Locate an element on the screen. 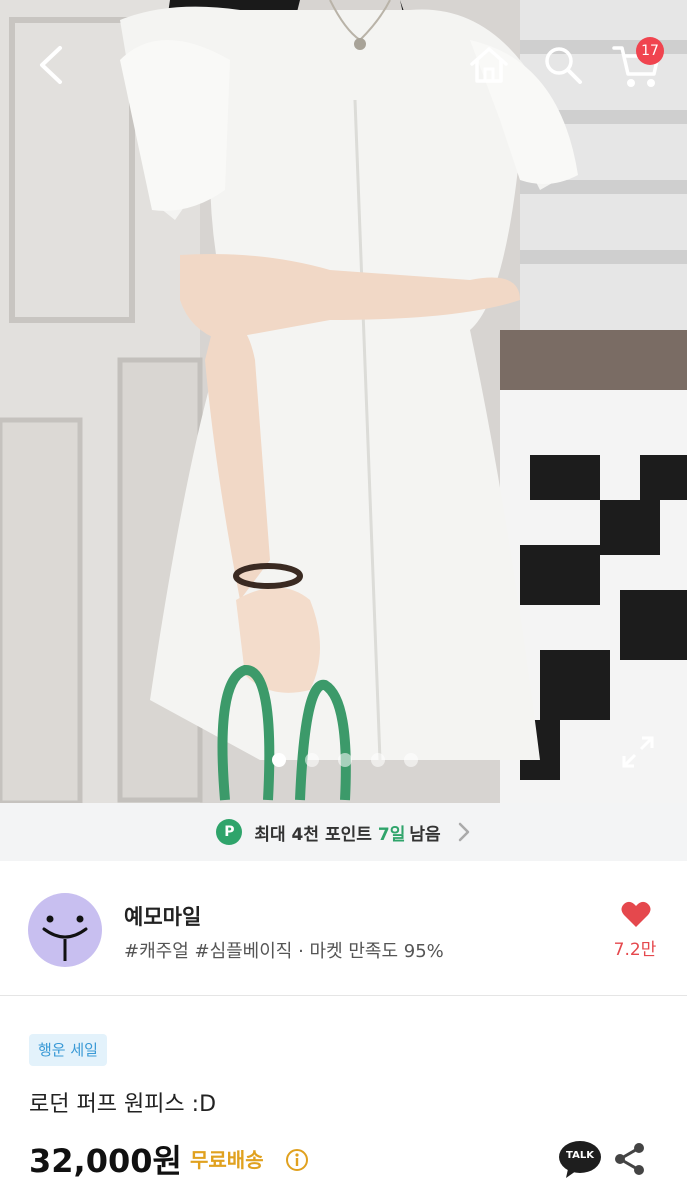  search-icon is located at coordinates (563, 65).